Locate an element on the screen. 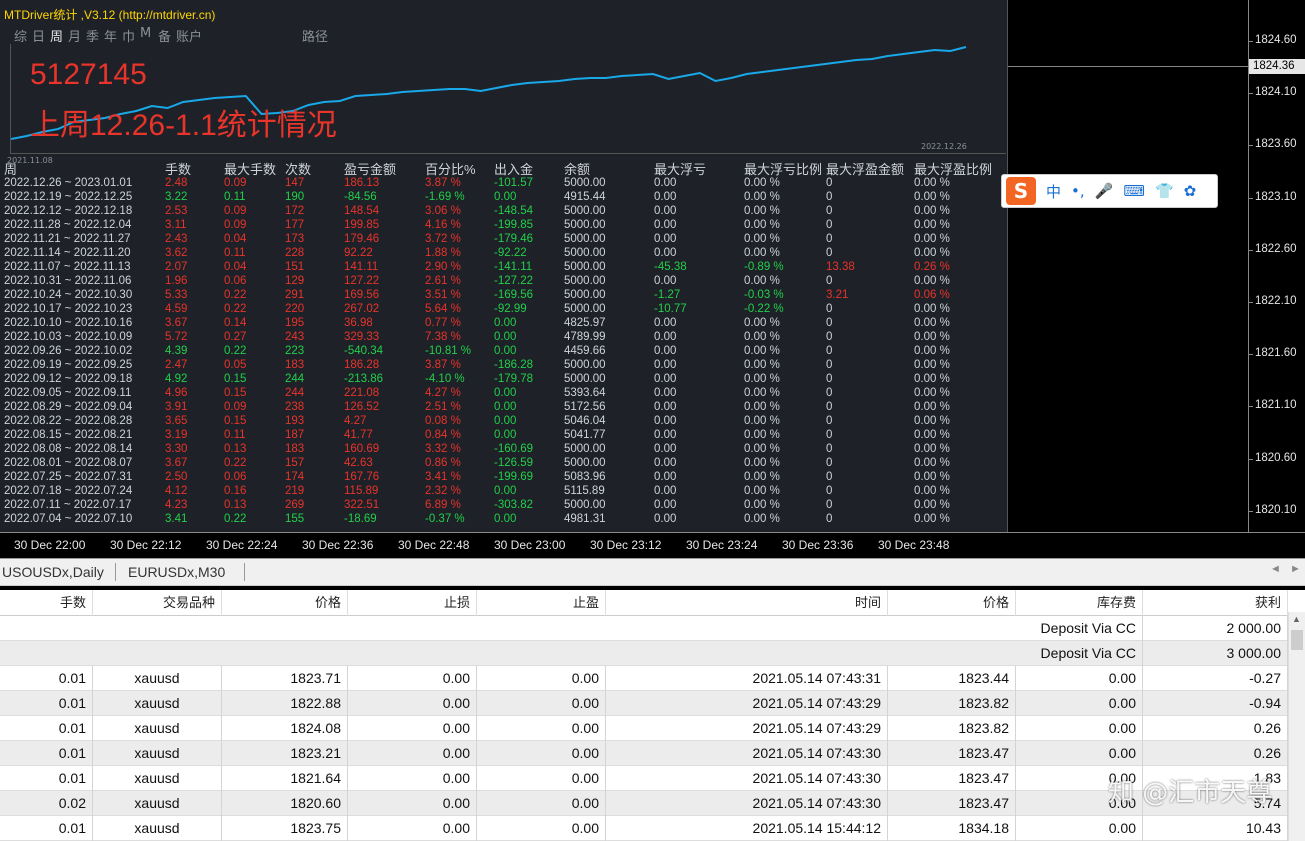 Image resolution: width=1305 pixels, height=841 pixels. trade-cell-time: 2021.05.14 07:43:31 is located at coordinates (747, 678).